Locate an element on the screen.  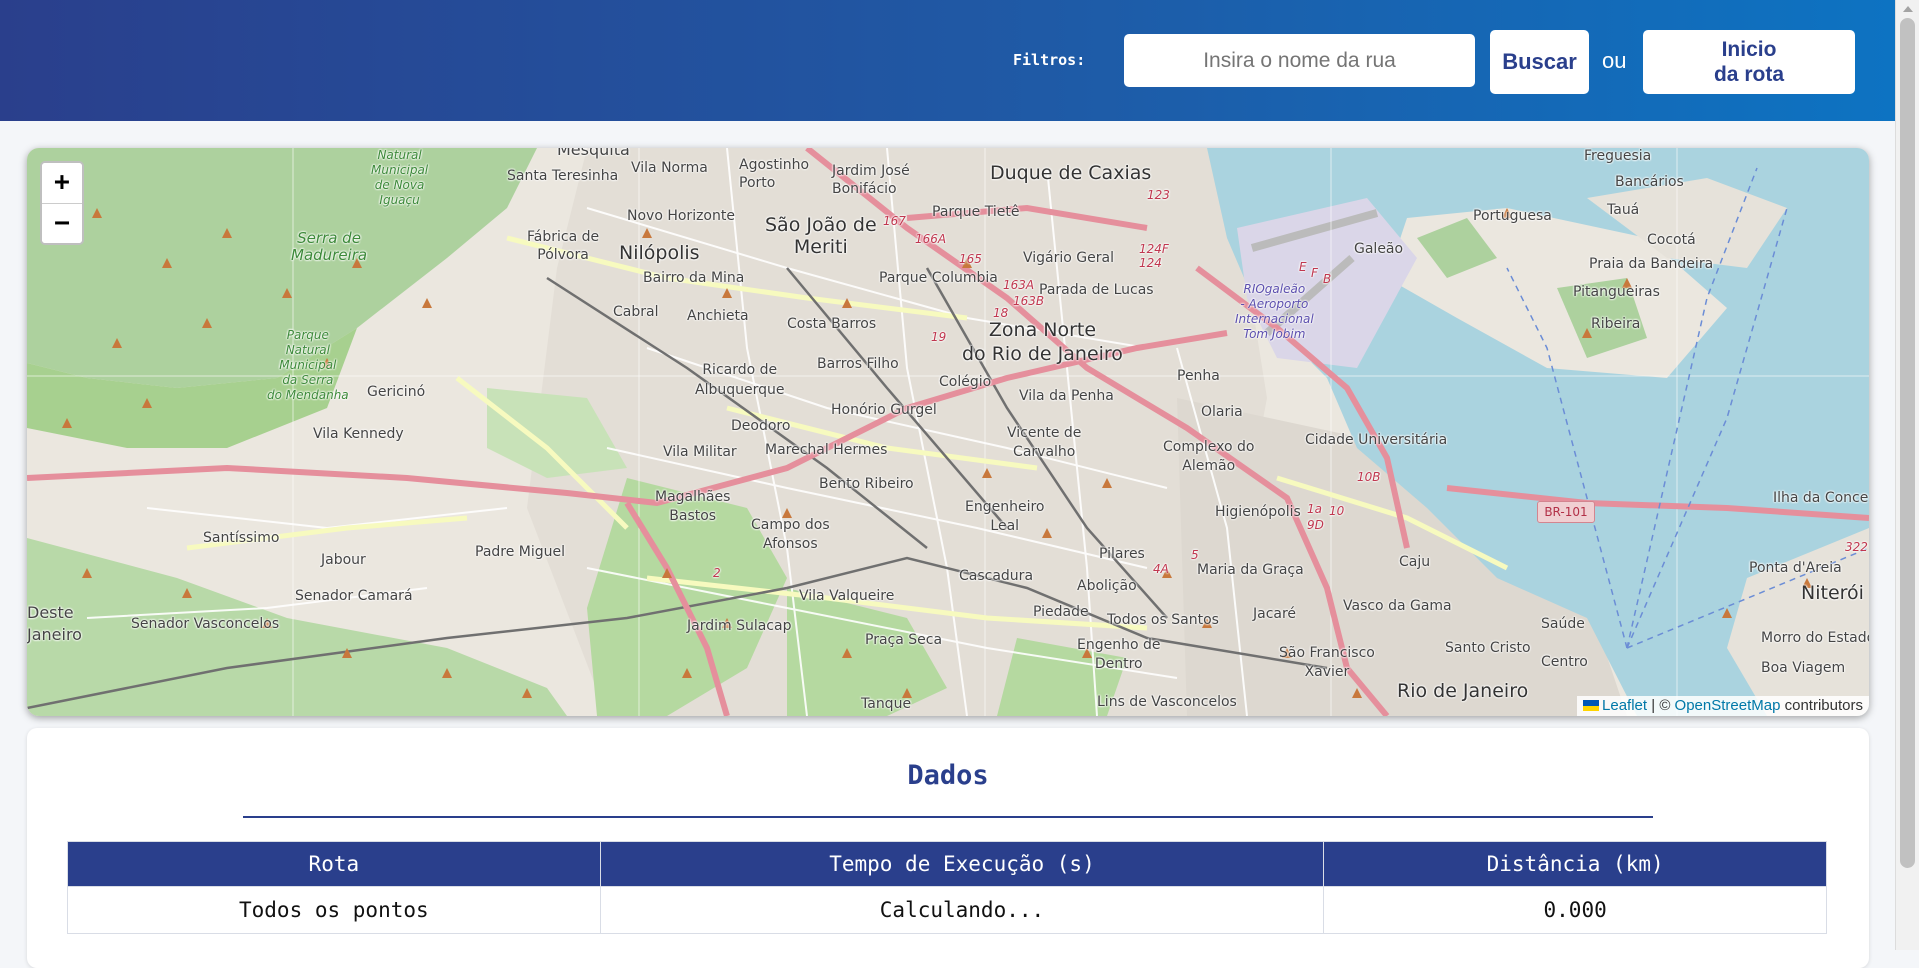
map-label-magalhaes-bastos: Magalhães Bastos is located at coordinates (693, 506).